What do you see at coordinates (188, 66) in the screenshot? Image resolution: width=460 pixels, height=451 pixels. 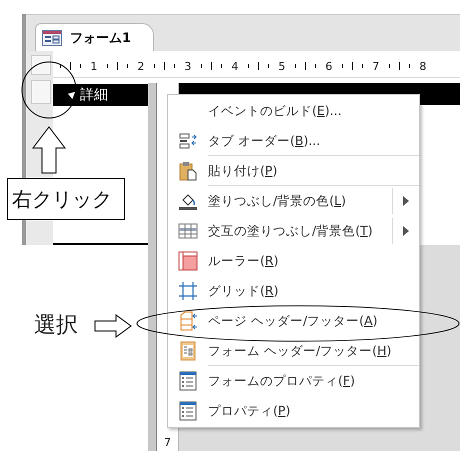 I see `ruler-number: 3` at bounding box center [188, 66].